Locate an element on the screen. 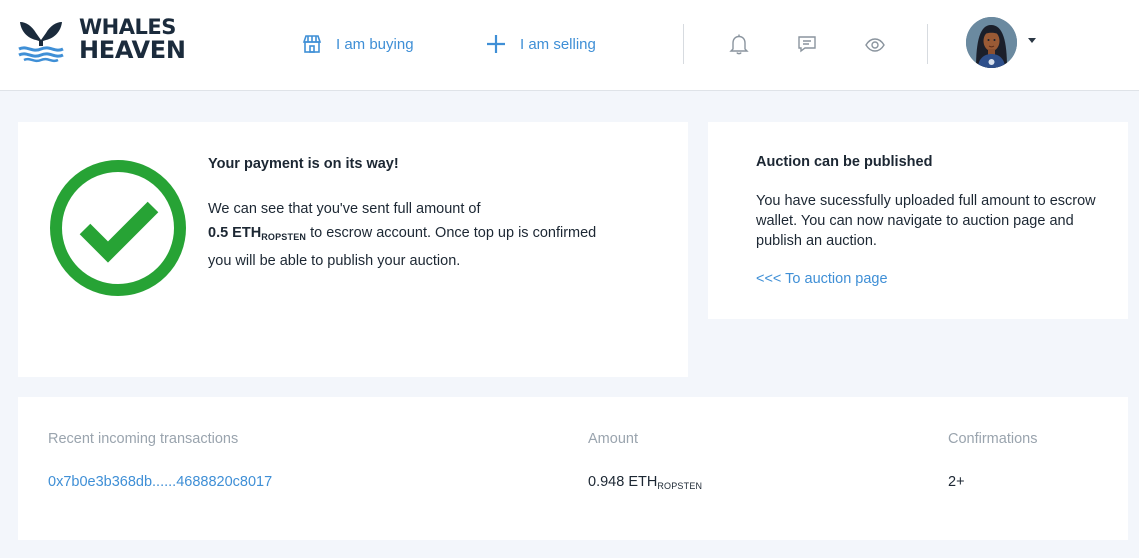 This screenshot has height=558, width=1139. chat-icon is located at coordinates (807, 44).